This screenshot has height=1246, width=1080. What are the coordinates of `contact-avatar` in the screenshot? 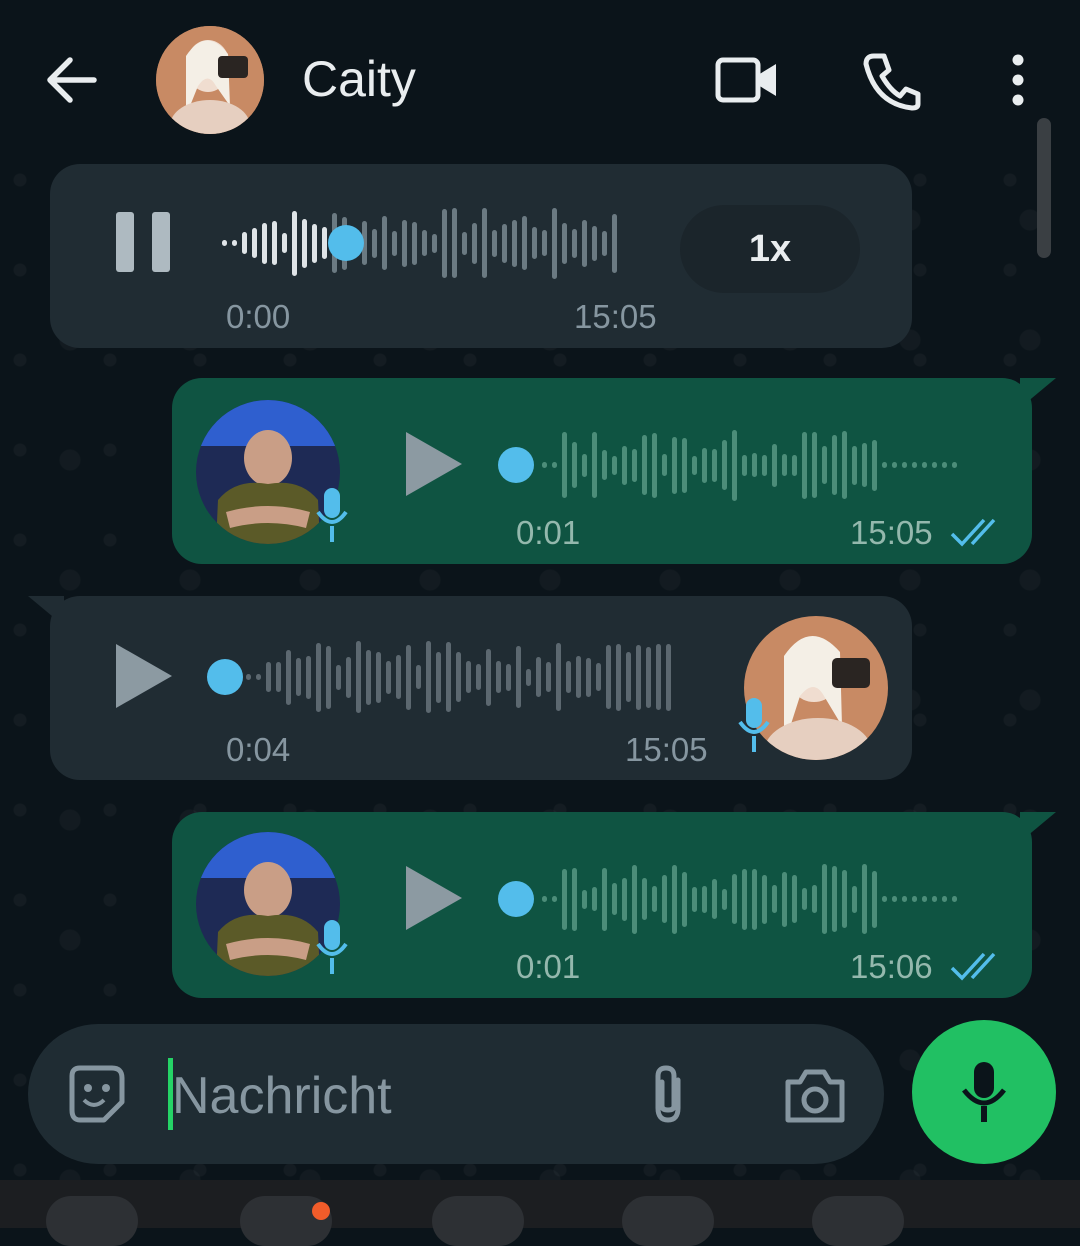 It's located at (210, 80).